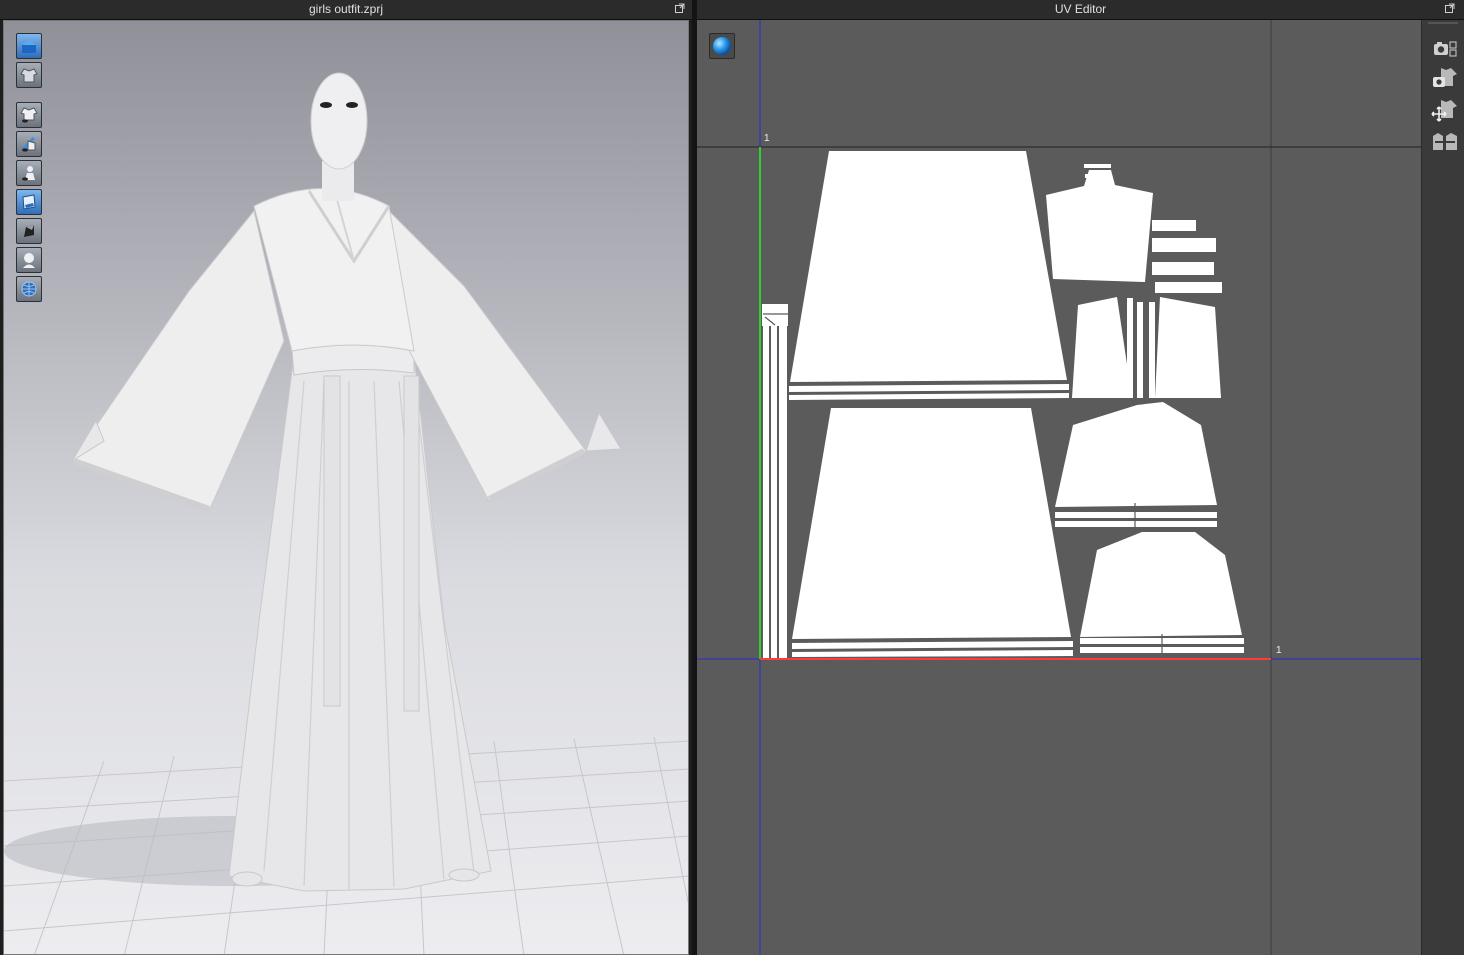 The width and height of the screenshot is (1464, 955). I want to click on sphere-material-icon, so click(722, 46).